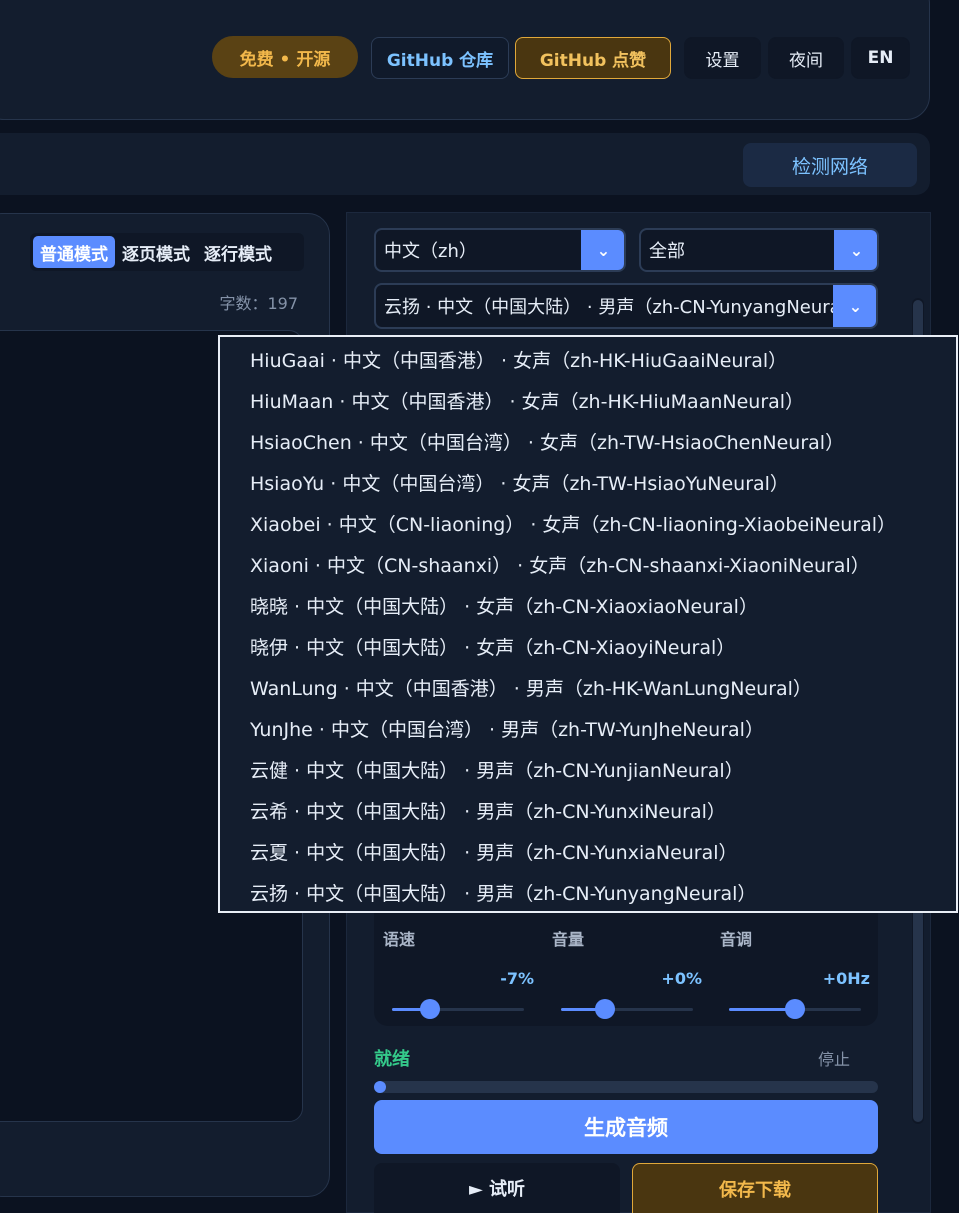 This screenshot has height=1213, width=959. What do you see at coordinates (588, 646) in the screenshot?
I see `voice-option: 晓伊 · 中文（中国大陆） · 女声（zh-CN-XiaoyiNeural）` at bounding box center [588, 646].